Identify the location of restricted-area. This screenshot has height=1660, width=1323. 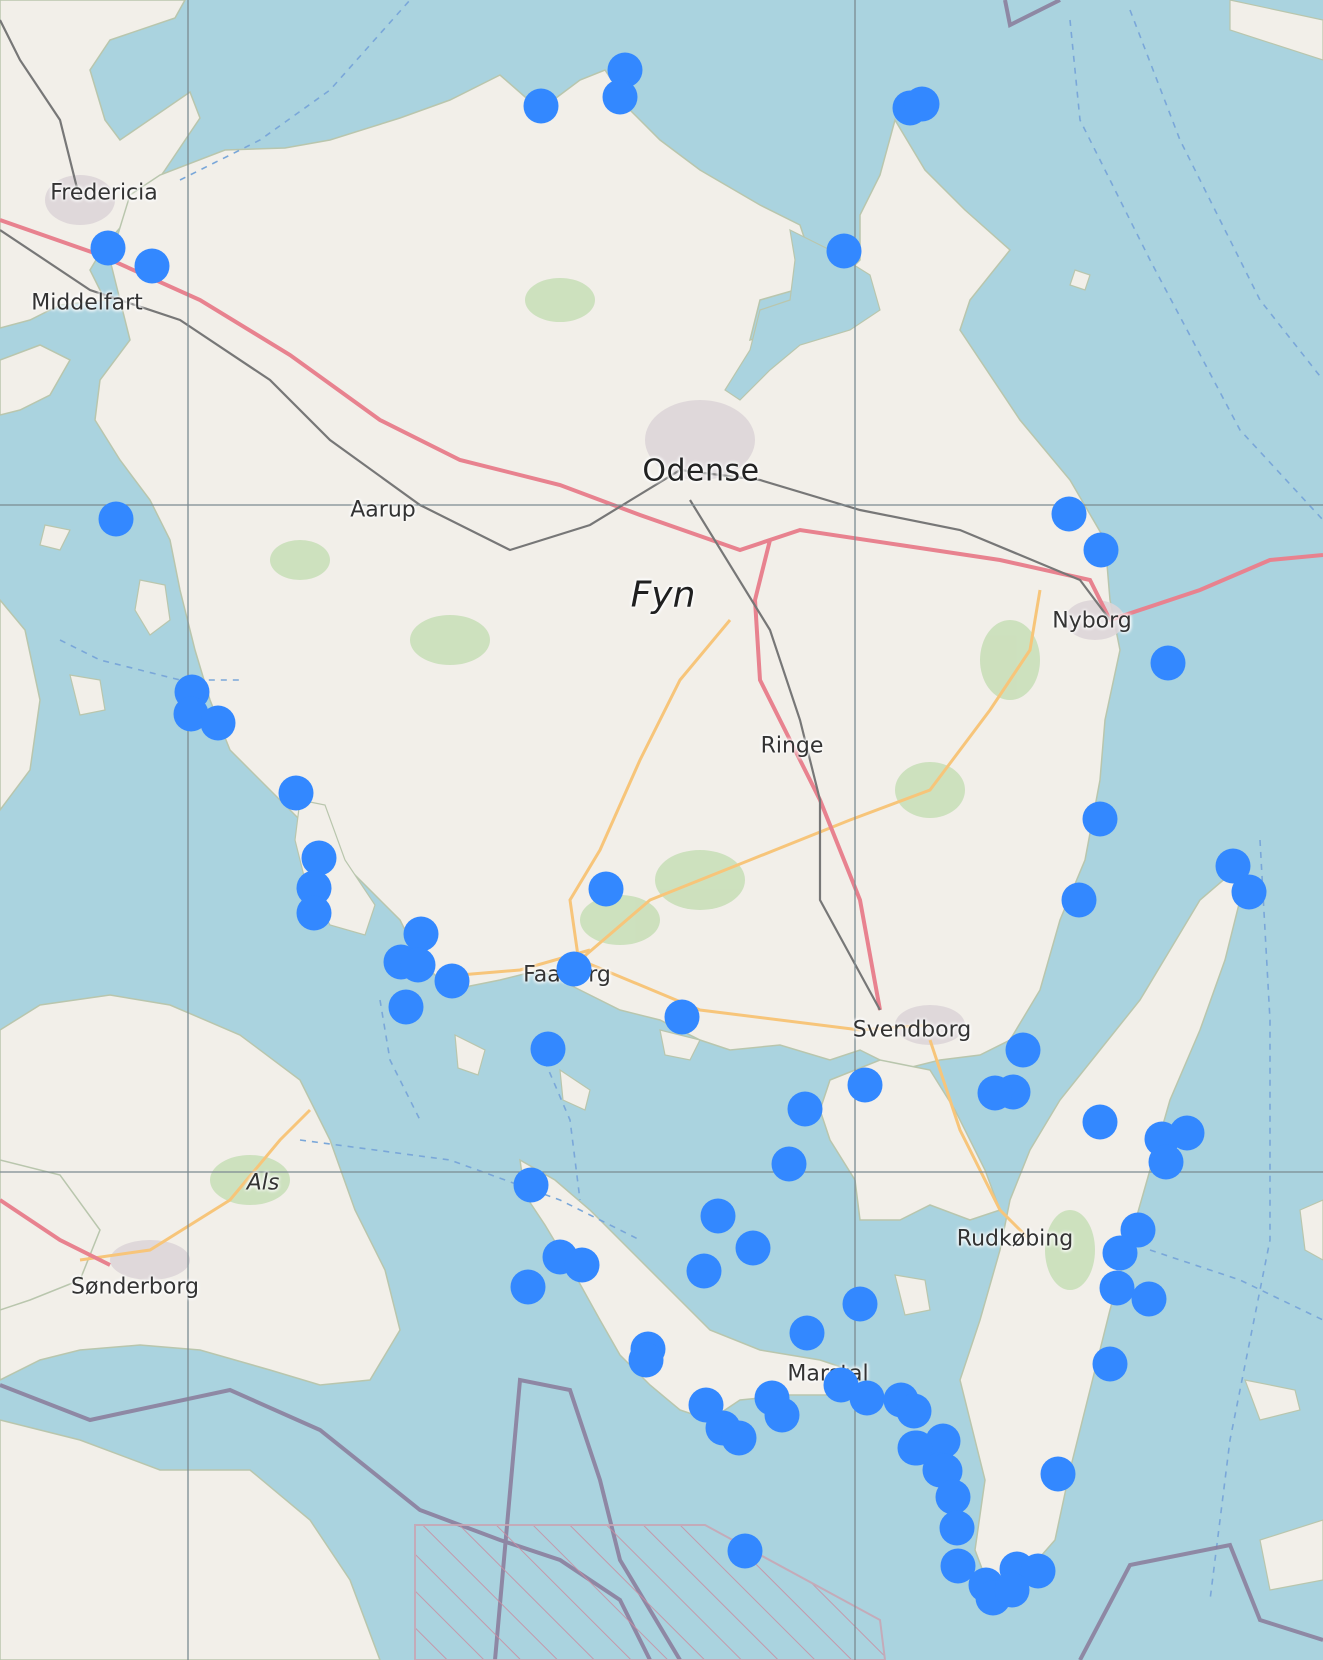
(650, 1592).